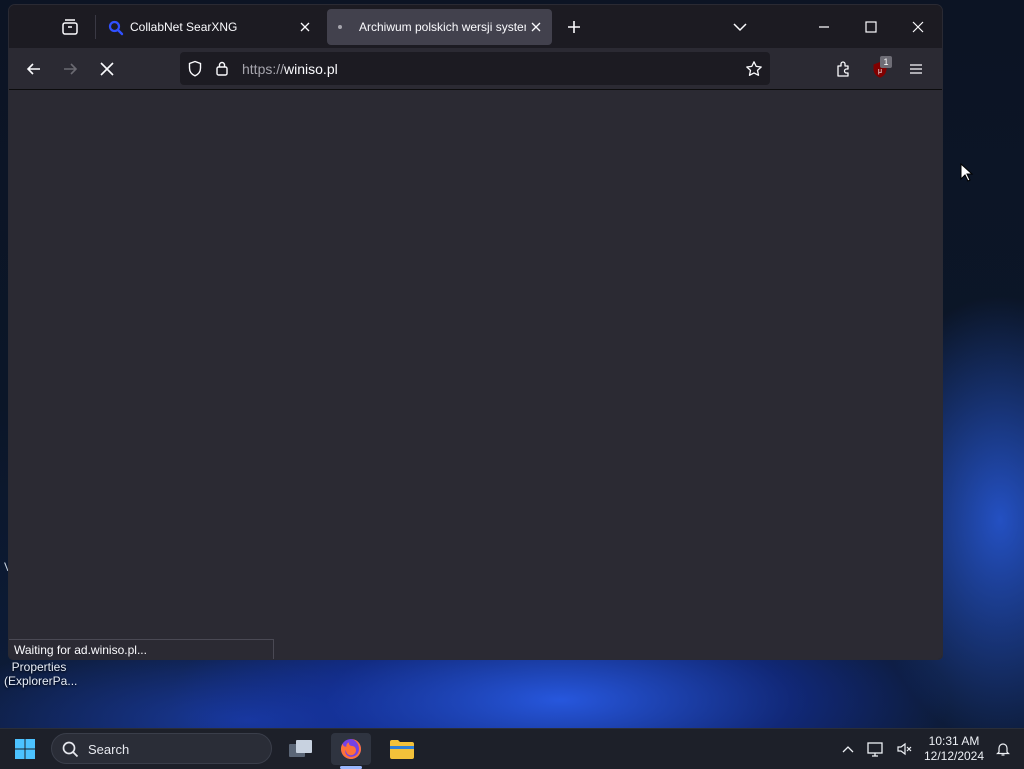  I want to click on clock-time: 10:31 AM, so click(954, 741).